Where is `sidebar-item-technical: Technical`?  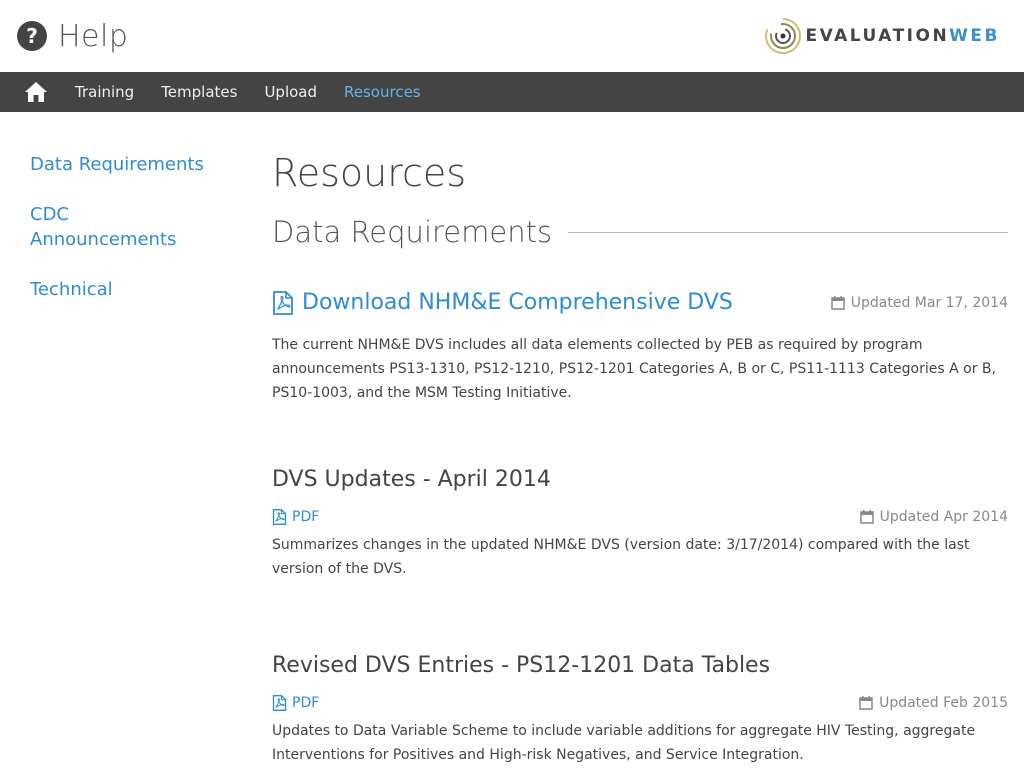
sidebar-item-technical: Technical is located at coordinates (130, 289).